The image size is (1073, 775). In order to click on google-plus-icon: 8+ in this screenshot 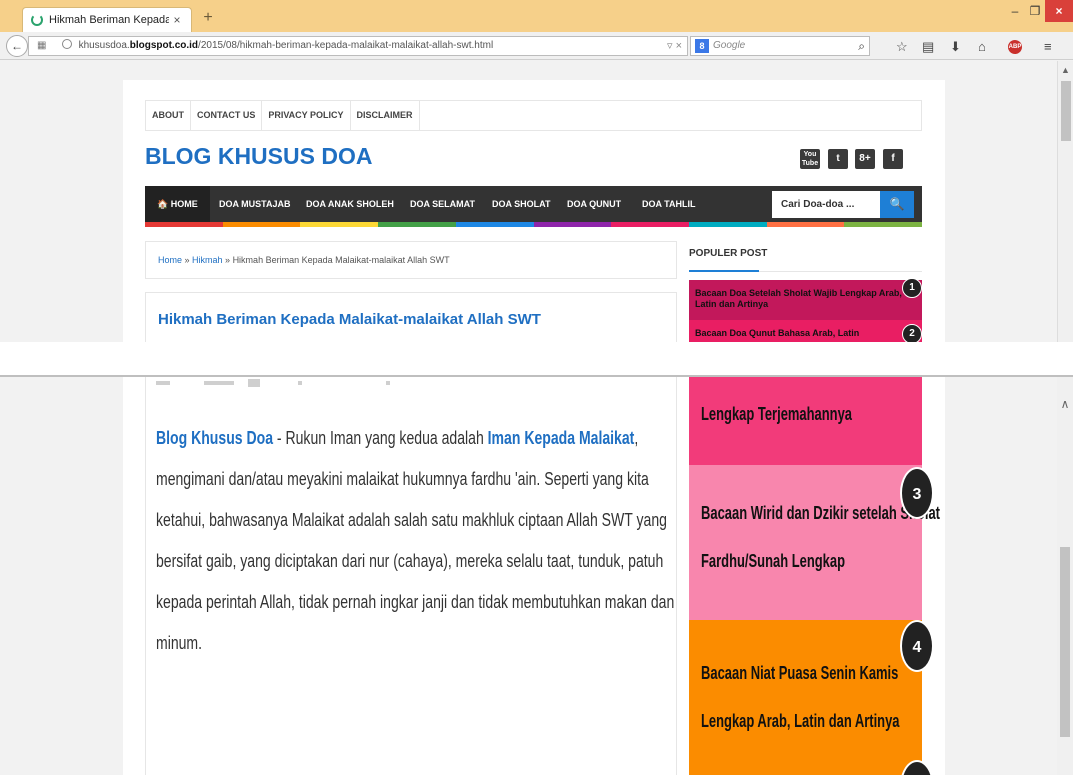, I will do `click(865, 159)`.